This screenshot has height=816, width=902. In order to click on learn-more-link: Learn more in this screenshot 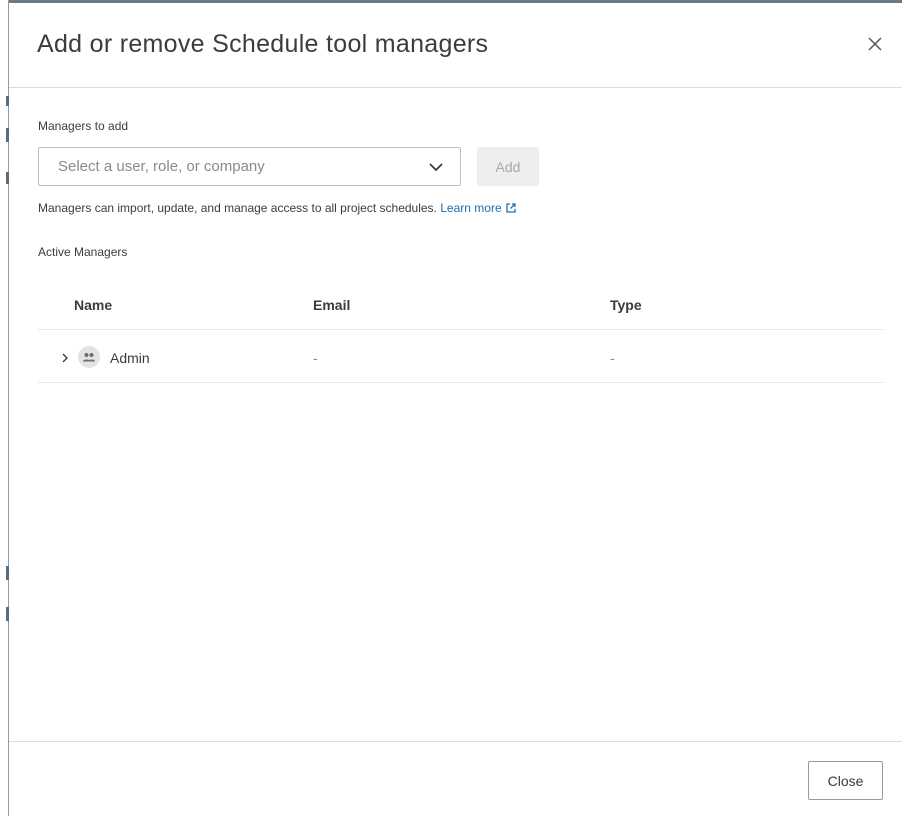, I will do `click(478, 208)`.